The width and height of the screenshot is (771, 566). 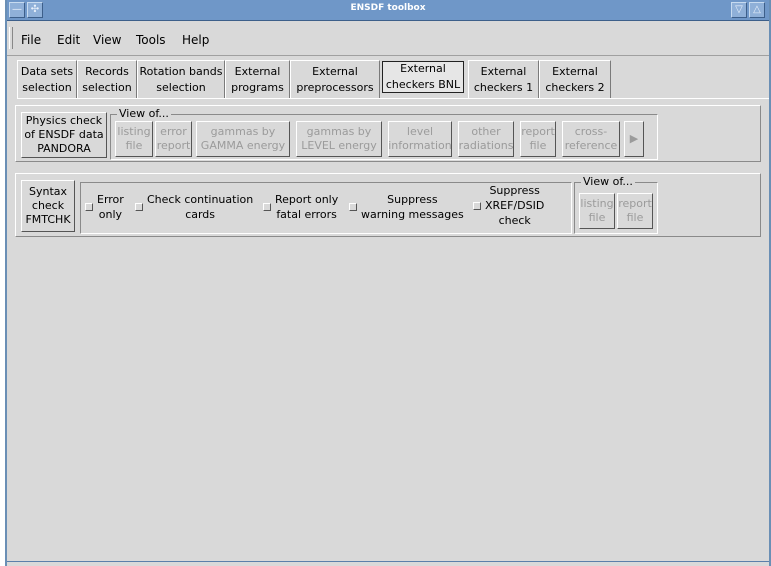 I want to click on error-only-checkbox: Error only, so click(x=104, y=207).